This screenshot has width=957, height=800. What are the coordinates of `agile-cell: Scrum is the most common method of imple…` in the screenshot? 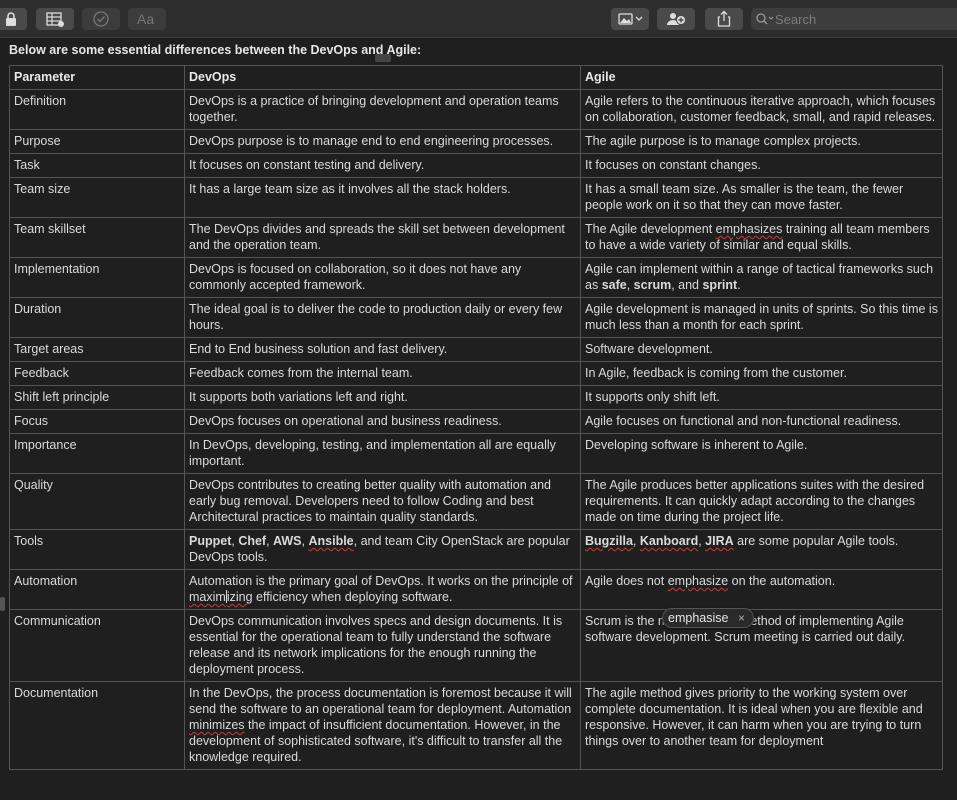 It's located at (761, 645).